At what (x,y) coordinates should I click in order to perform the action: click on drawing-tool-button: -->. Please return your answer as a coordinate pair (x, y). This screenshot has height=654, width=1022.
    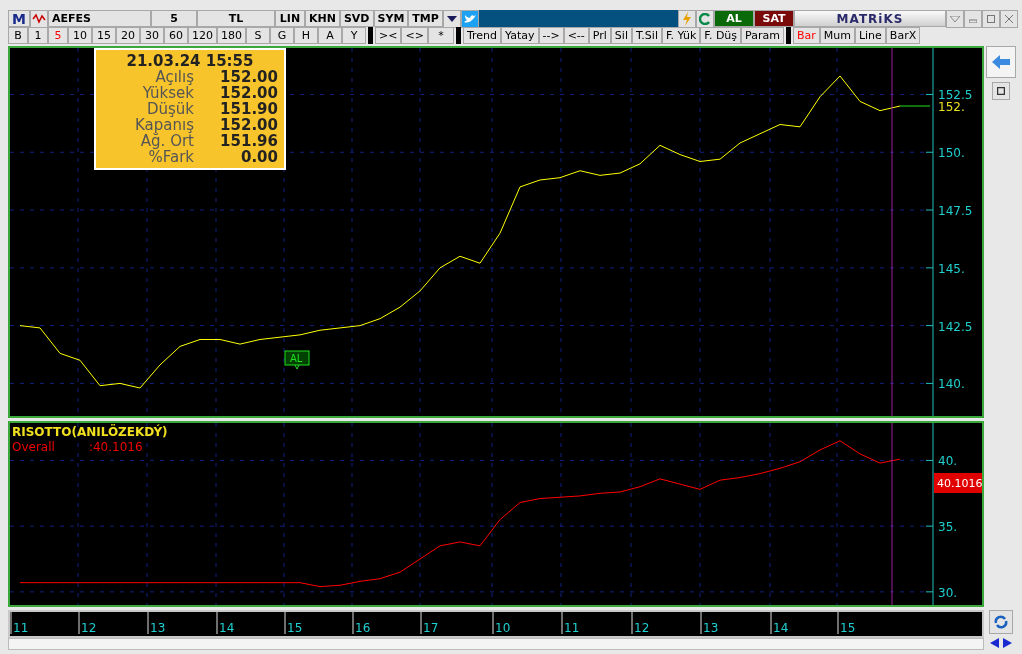
    Looking at the image, I should click on (551, 35).